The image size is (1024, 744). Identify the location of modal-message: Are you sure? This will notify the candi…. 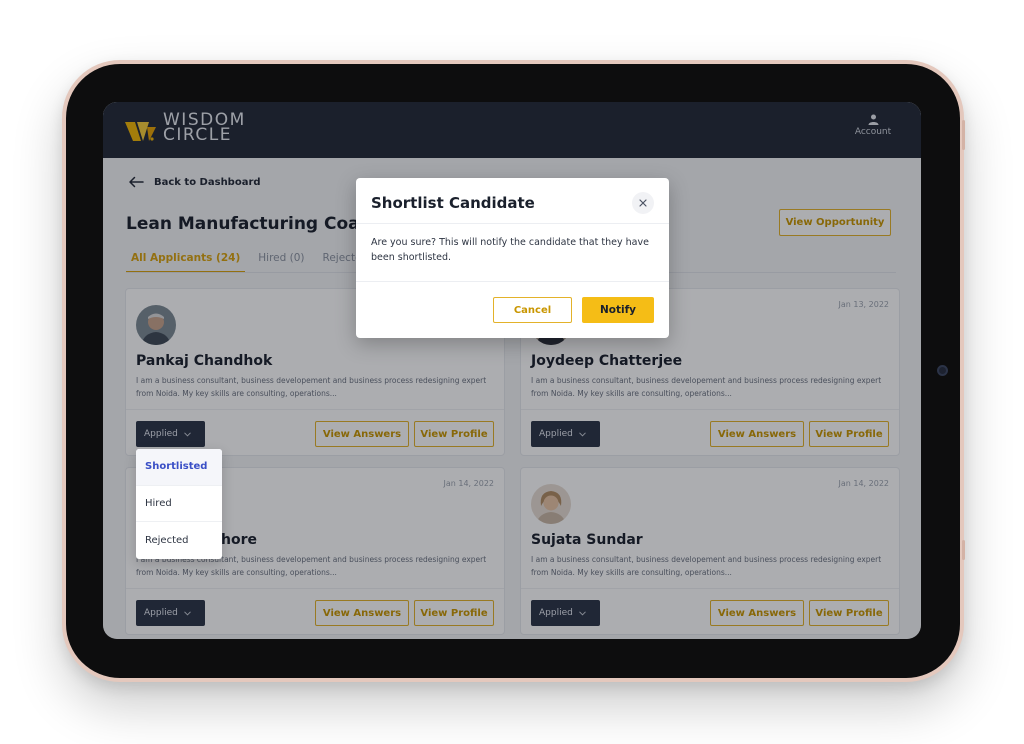
(510, 250).